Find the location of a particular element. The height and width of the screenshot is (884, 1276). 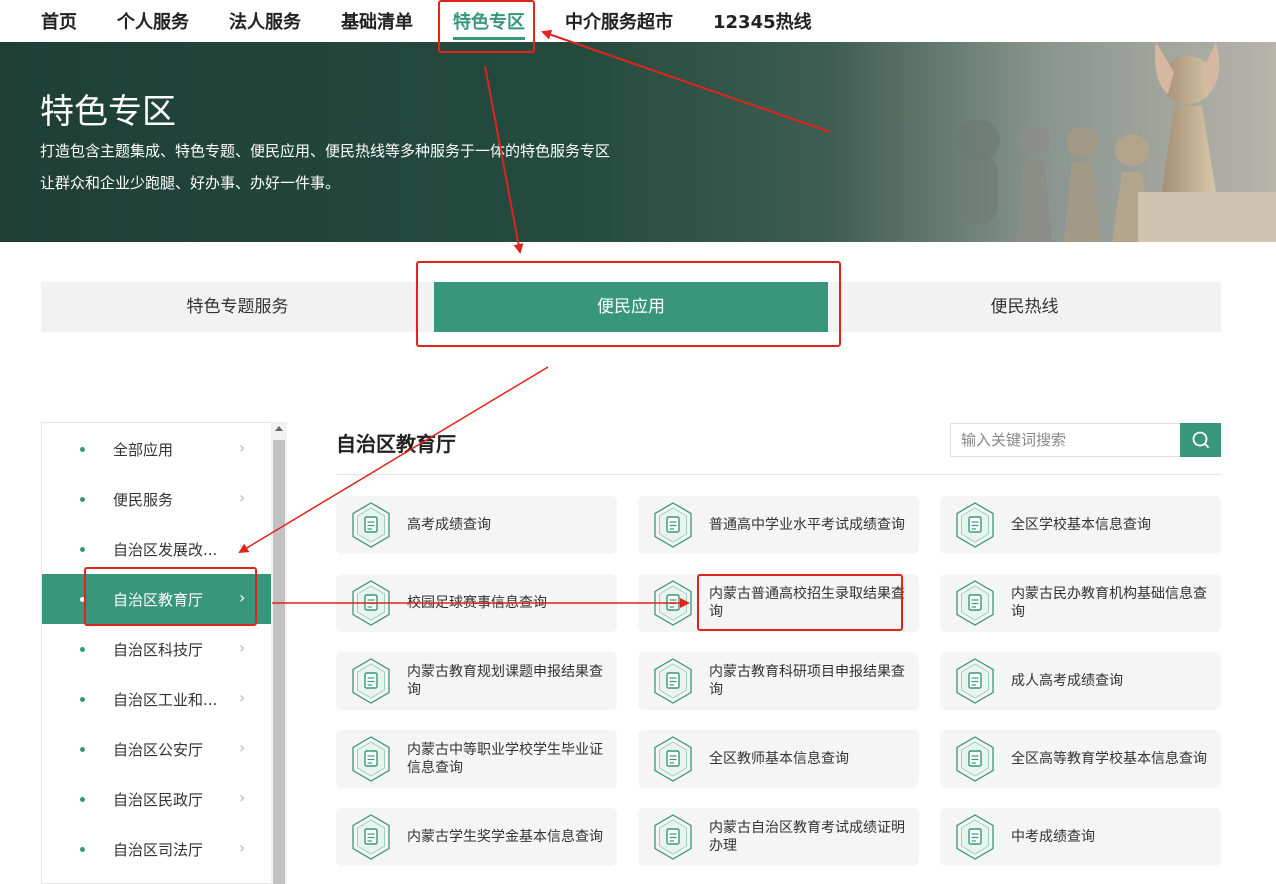

nav-legal-entity-services: 法人服务 is located at coordinates (265, 21).